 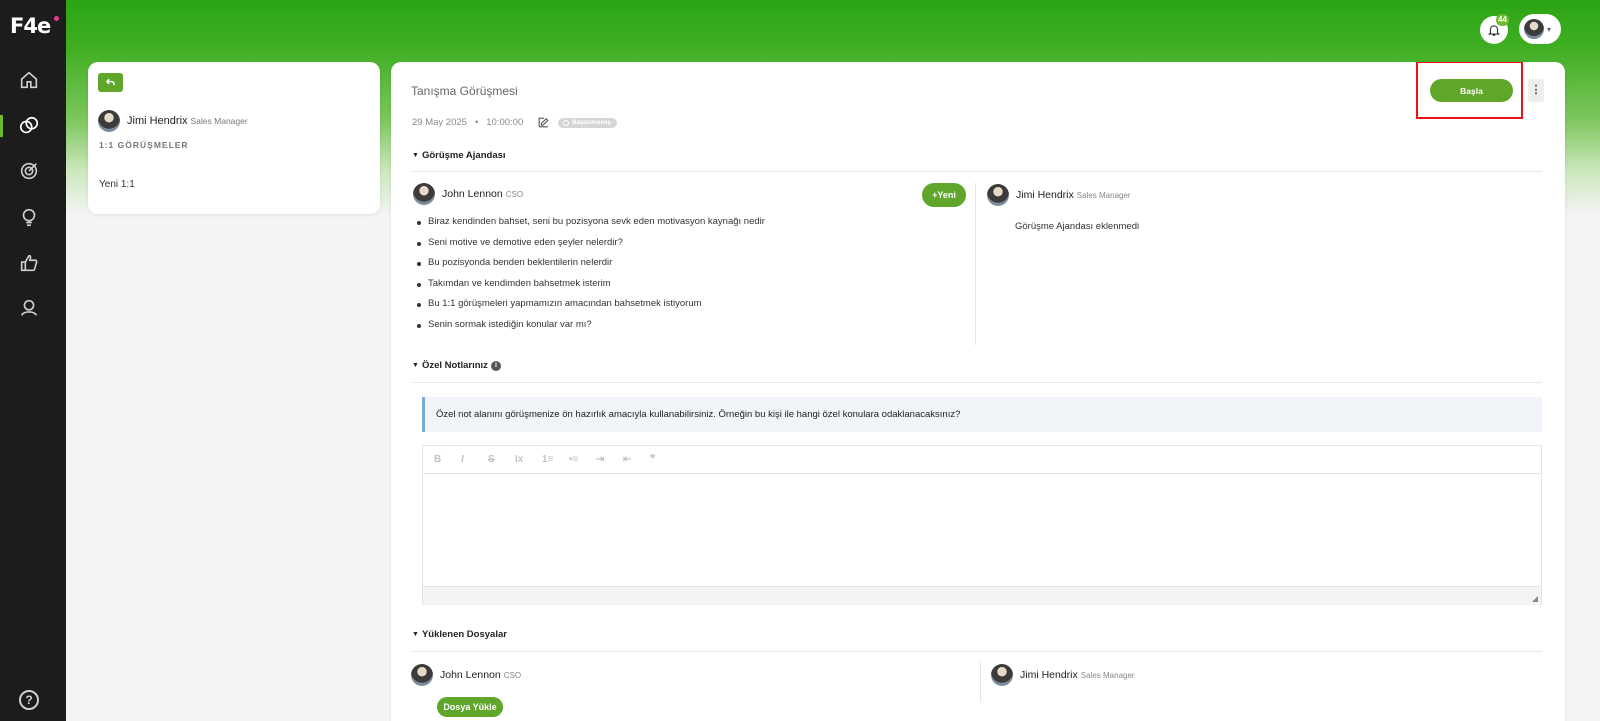 I want to click on agenda-right-user: Jimi Hendrix Sales Manager, so click(x=1059, y=195).